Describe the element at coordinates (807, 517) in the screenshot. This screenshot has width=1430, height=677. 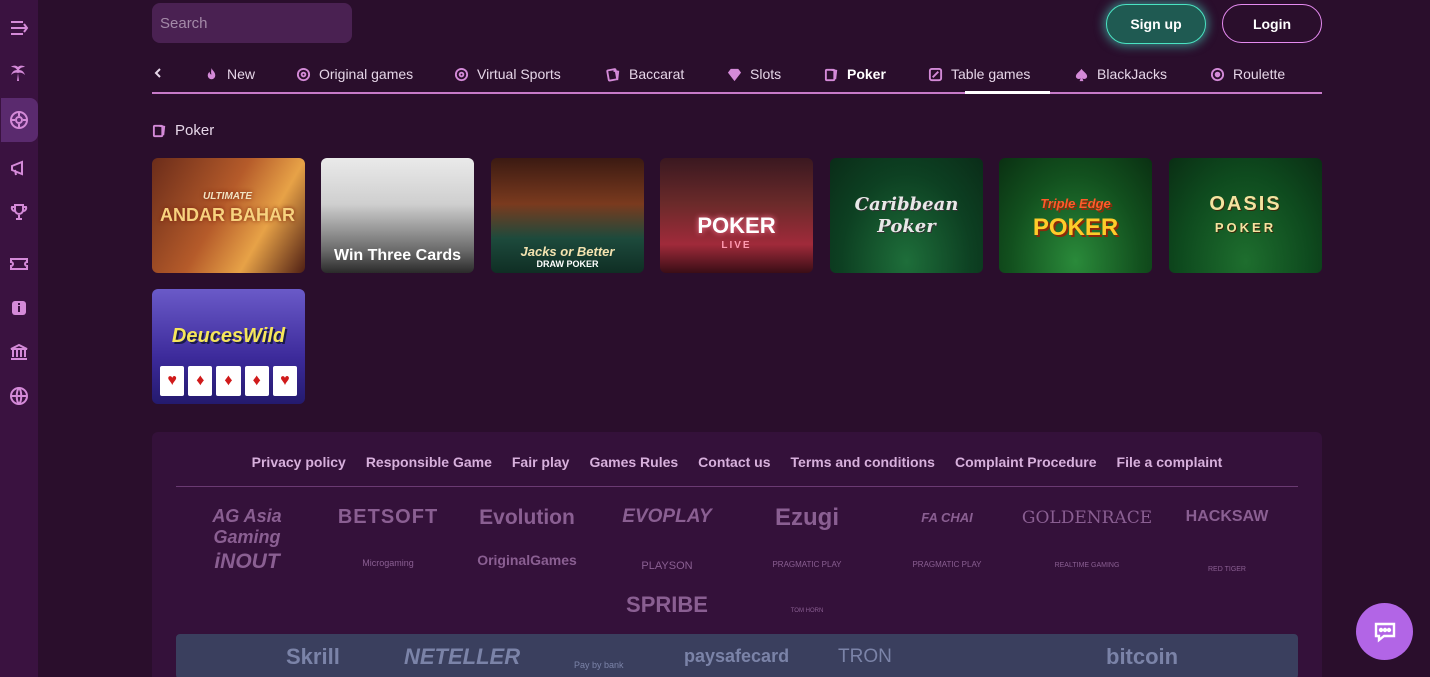
I see `provider-logo: Ezugi` at that location.